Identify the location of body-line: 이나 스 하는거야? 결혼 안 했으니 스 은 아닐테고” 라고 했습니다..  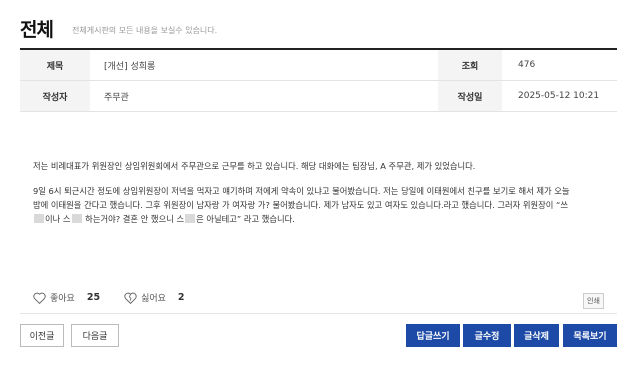
(323, 219).